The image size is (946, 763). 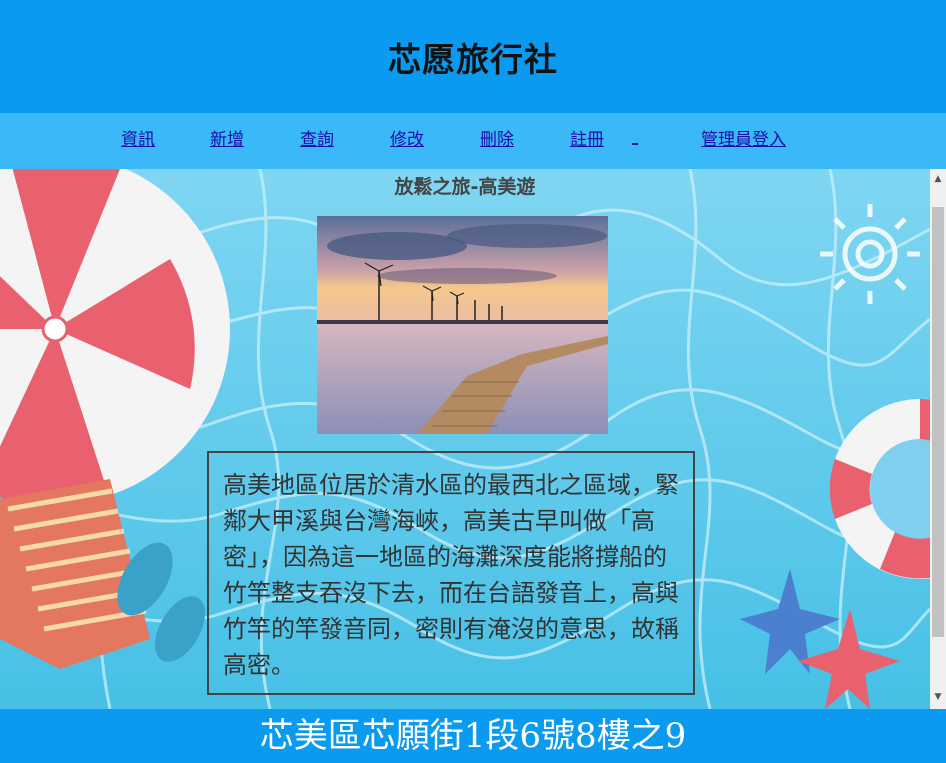 I want to click on site-footer: 芯美區芯願街1段6號8樓之9, so click(x=473, y=736).